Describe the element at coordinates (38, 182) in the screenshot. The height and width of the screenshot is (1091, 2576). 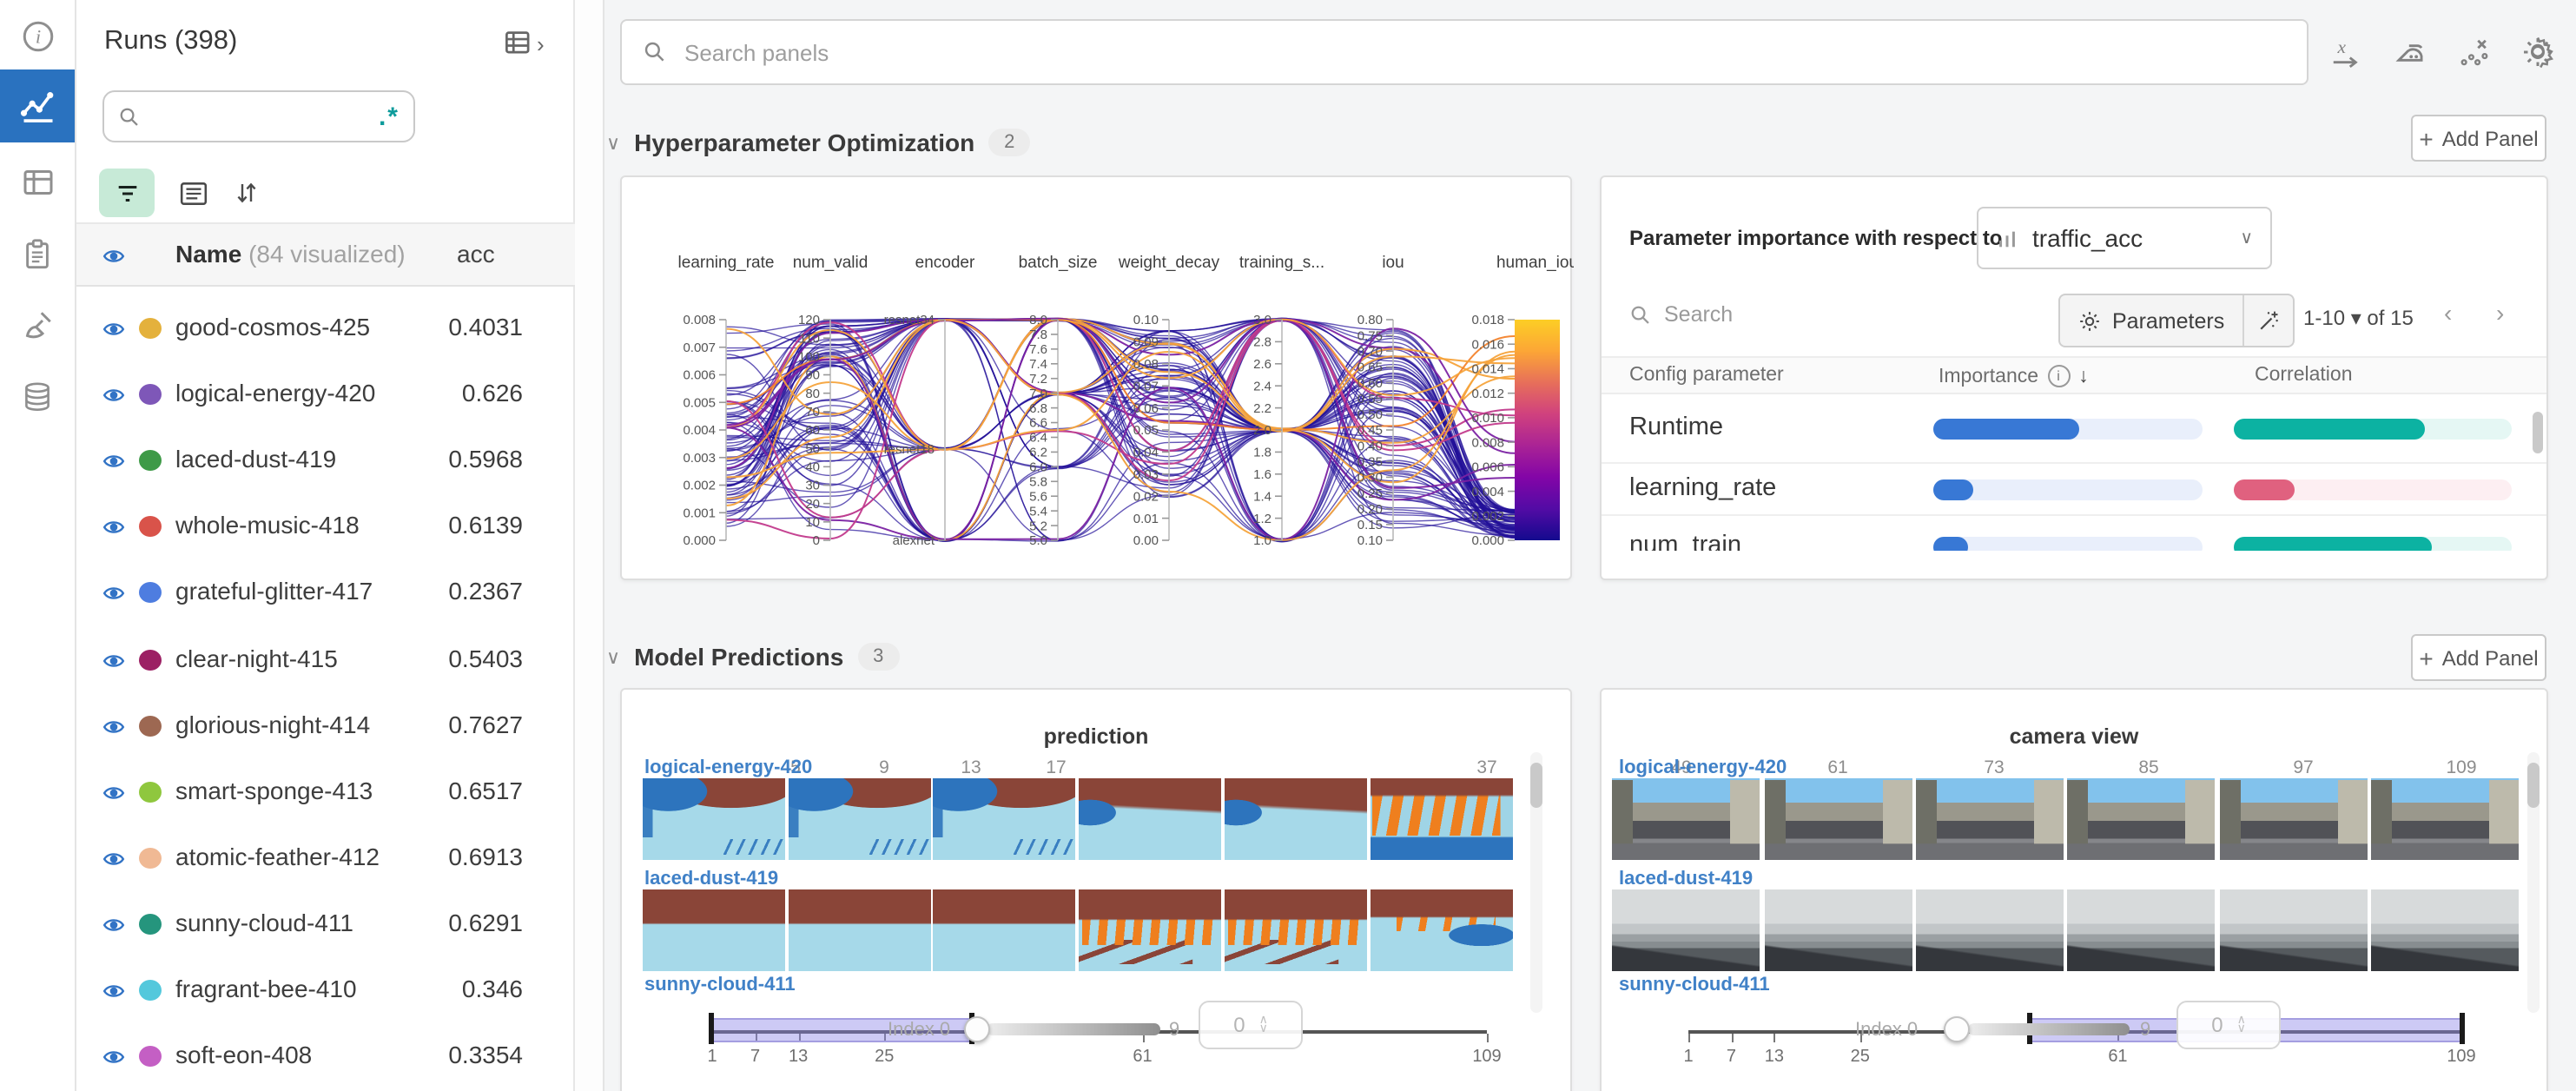
I see `panels-icon` at that location.